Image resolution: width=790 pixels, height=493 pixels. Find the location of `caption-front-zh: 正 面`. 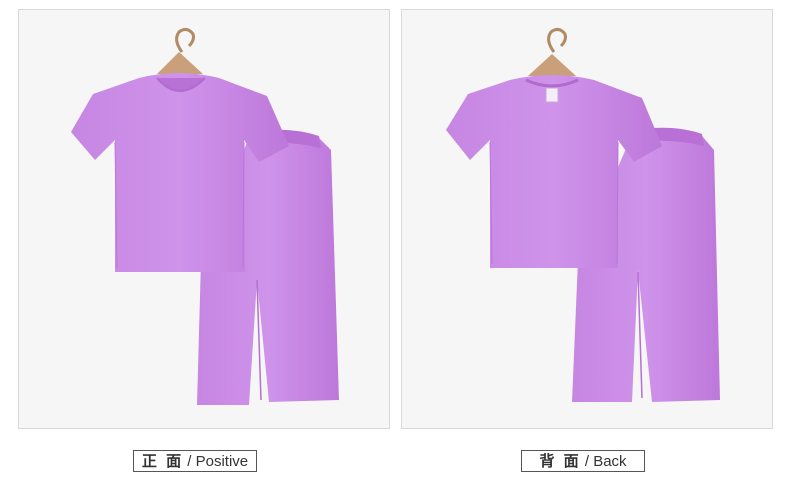

caption-front-zh: 正 面 is located at coordinates (162, 461).